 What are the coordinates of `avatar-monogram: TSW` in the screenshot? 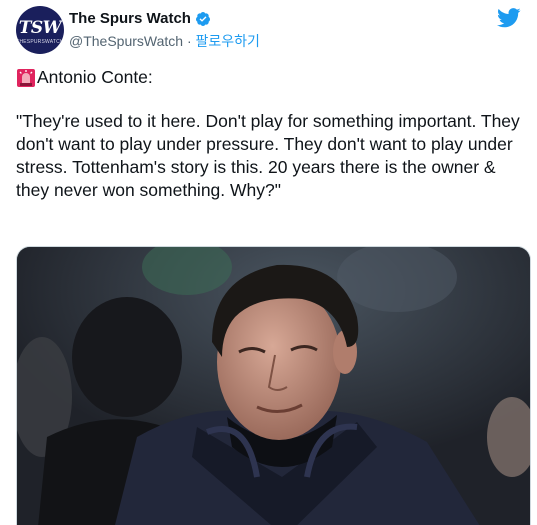 It's located at (40, 27).